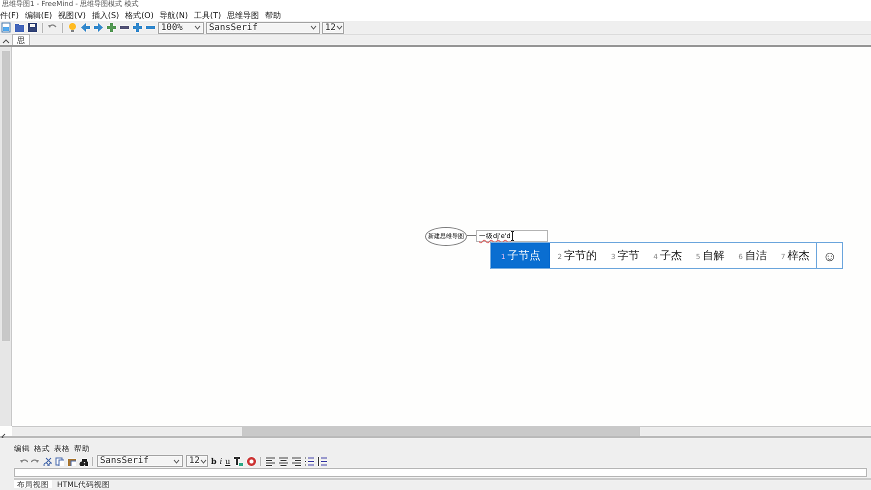 The height and width of the screenshot is (490, 871). What do you see at coordinates (21, 39) in the screenshot?
I see `map-tab: 思` at bounding box center [21, 39].